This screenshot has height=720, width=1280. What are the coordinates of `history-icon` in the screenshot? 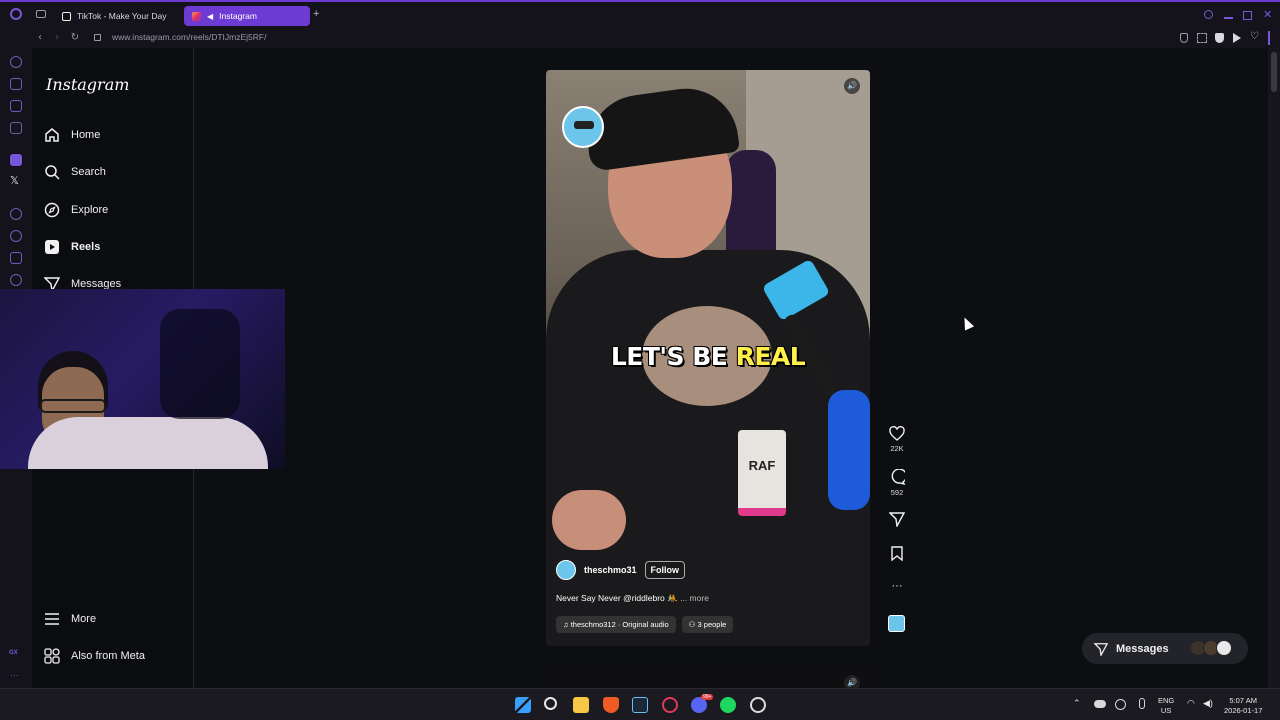 It's located at (16, 236).